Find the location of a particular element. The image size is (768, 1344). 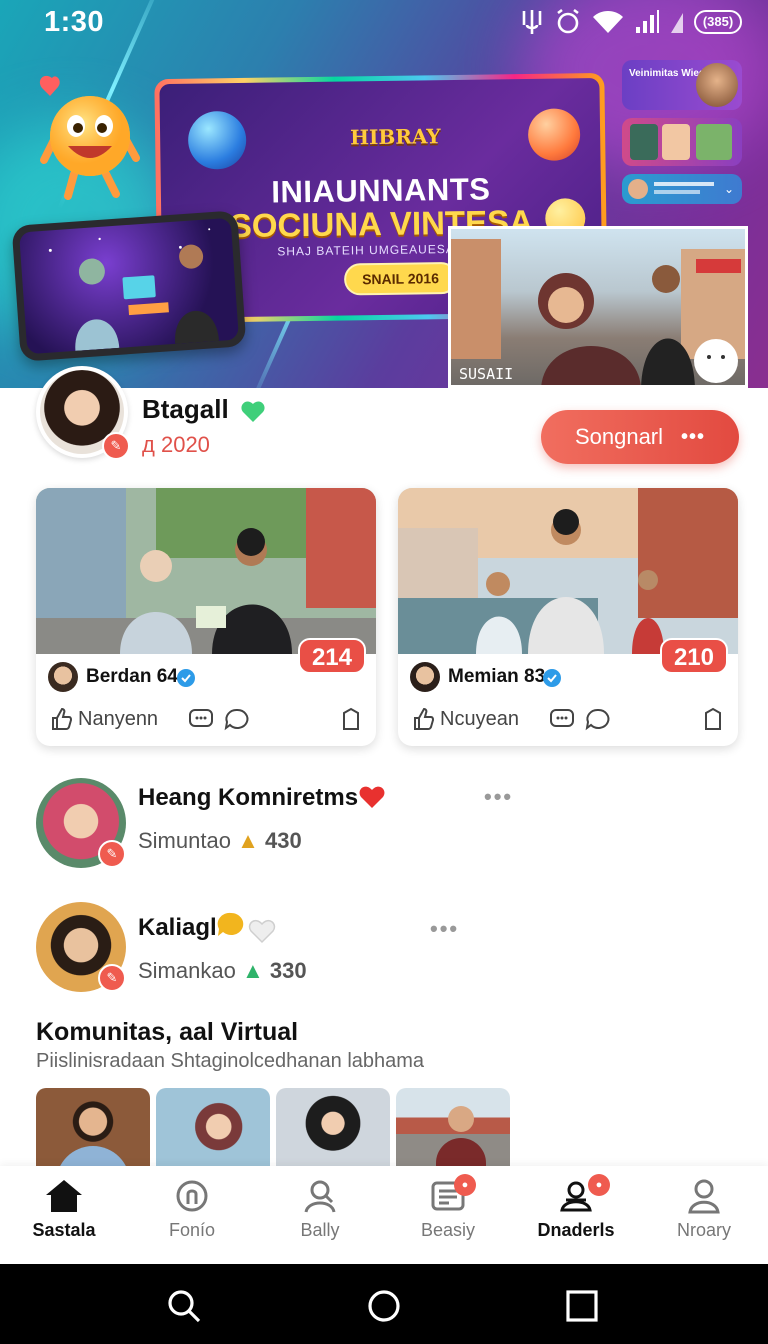

reaction-label: Ncuyean is located at coordinates (479, 718).